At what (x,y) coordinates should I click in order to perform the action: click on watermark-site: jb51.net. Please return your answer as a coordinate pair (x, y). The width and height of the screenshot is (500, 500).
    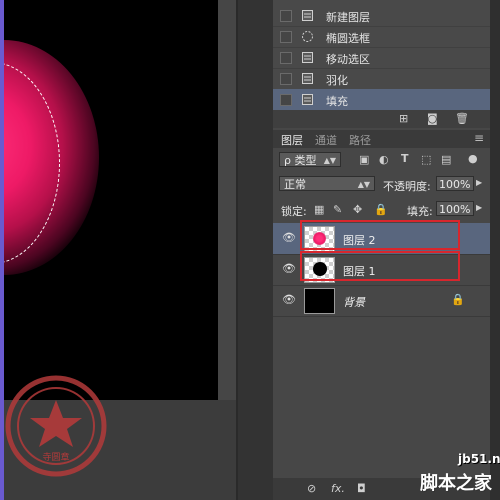
    Looking at the image, I should click on (479, 459).